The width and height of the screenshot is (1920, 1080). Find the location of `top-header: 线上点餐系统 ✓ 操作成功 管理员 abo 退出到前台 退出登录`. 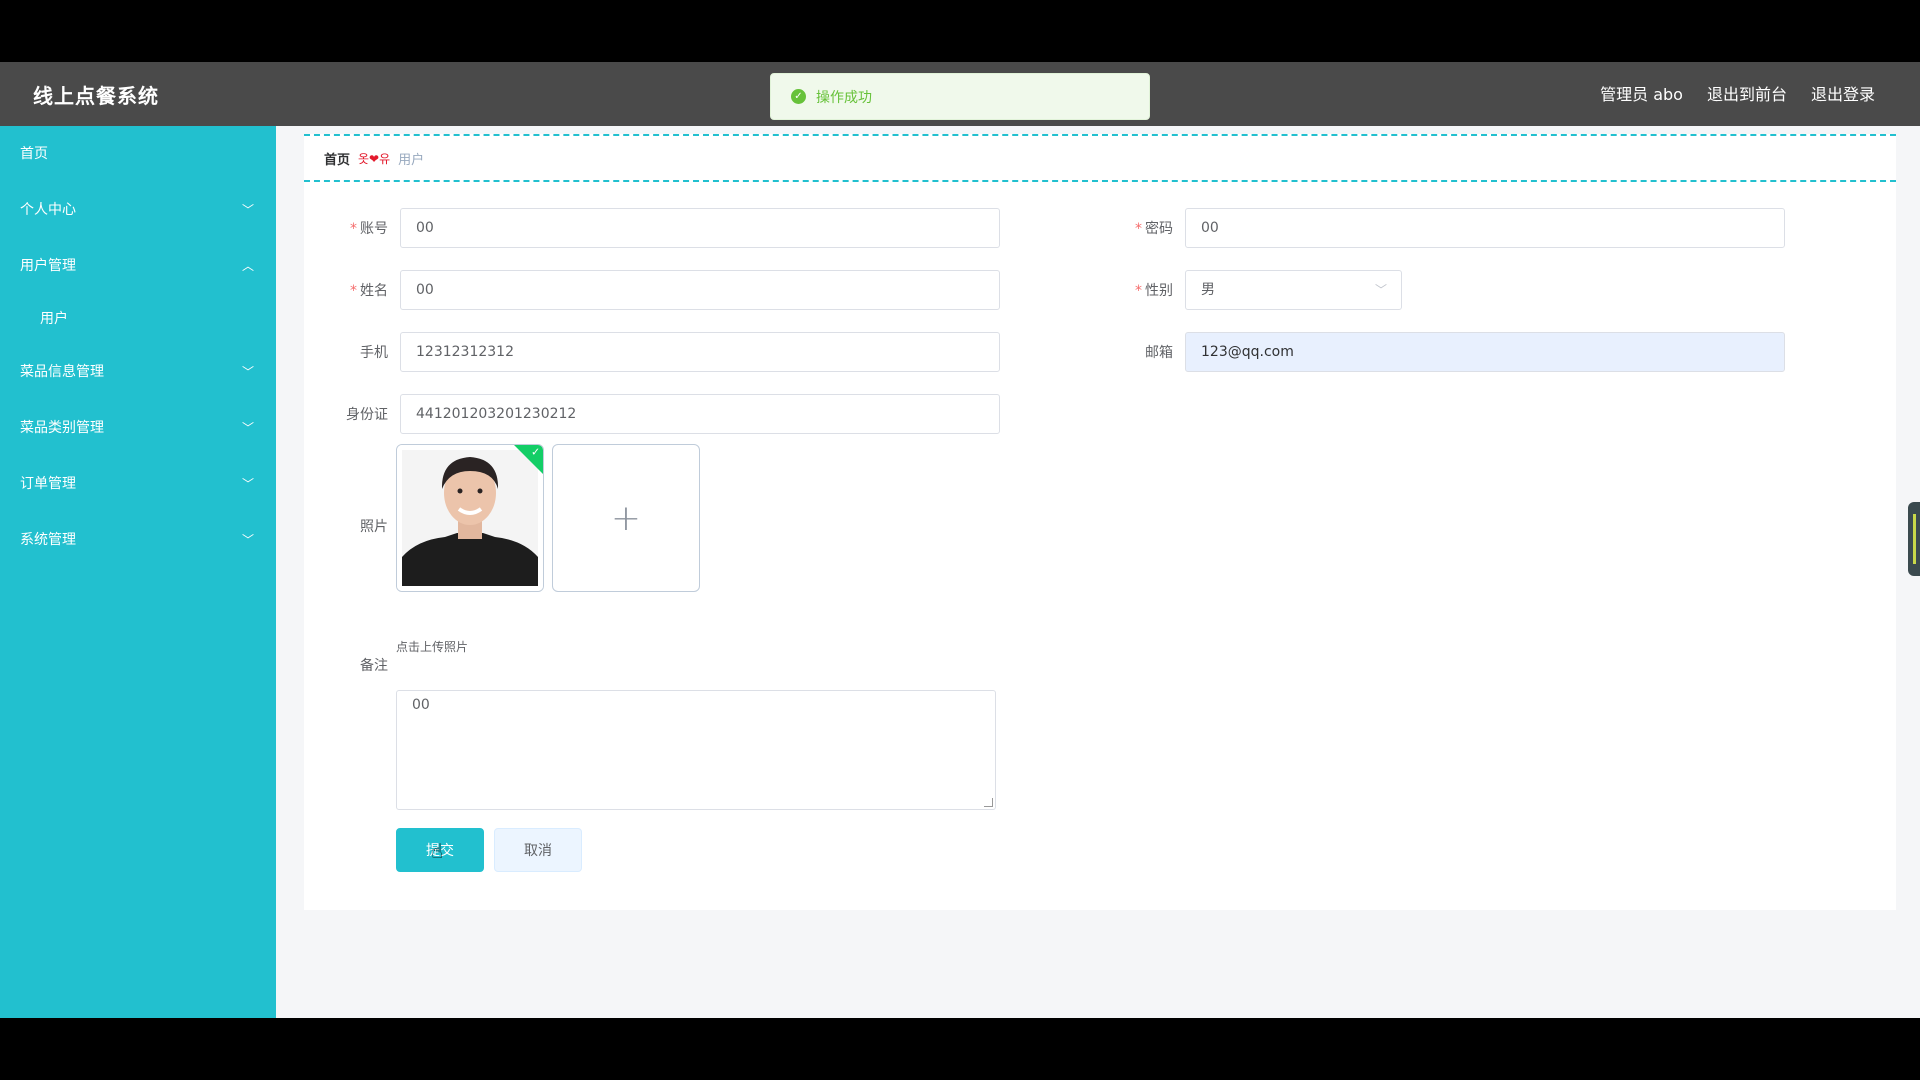

top-header: 线上点餐系统 ✓ 操作成功 管理员 abo 退出到前台 退出登录 is located at coordinates (960, 94).